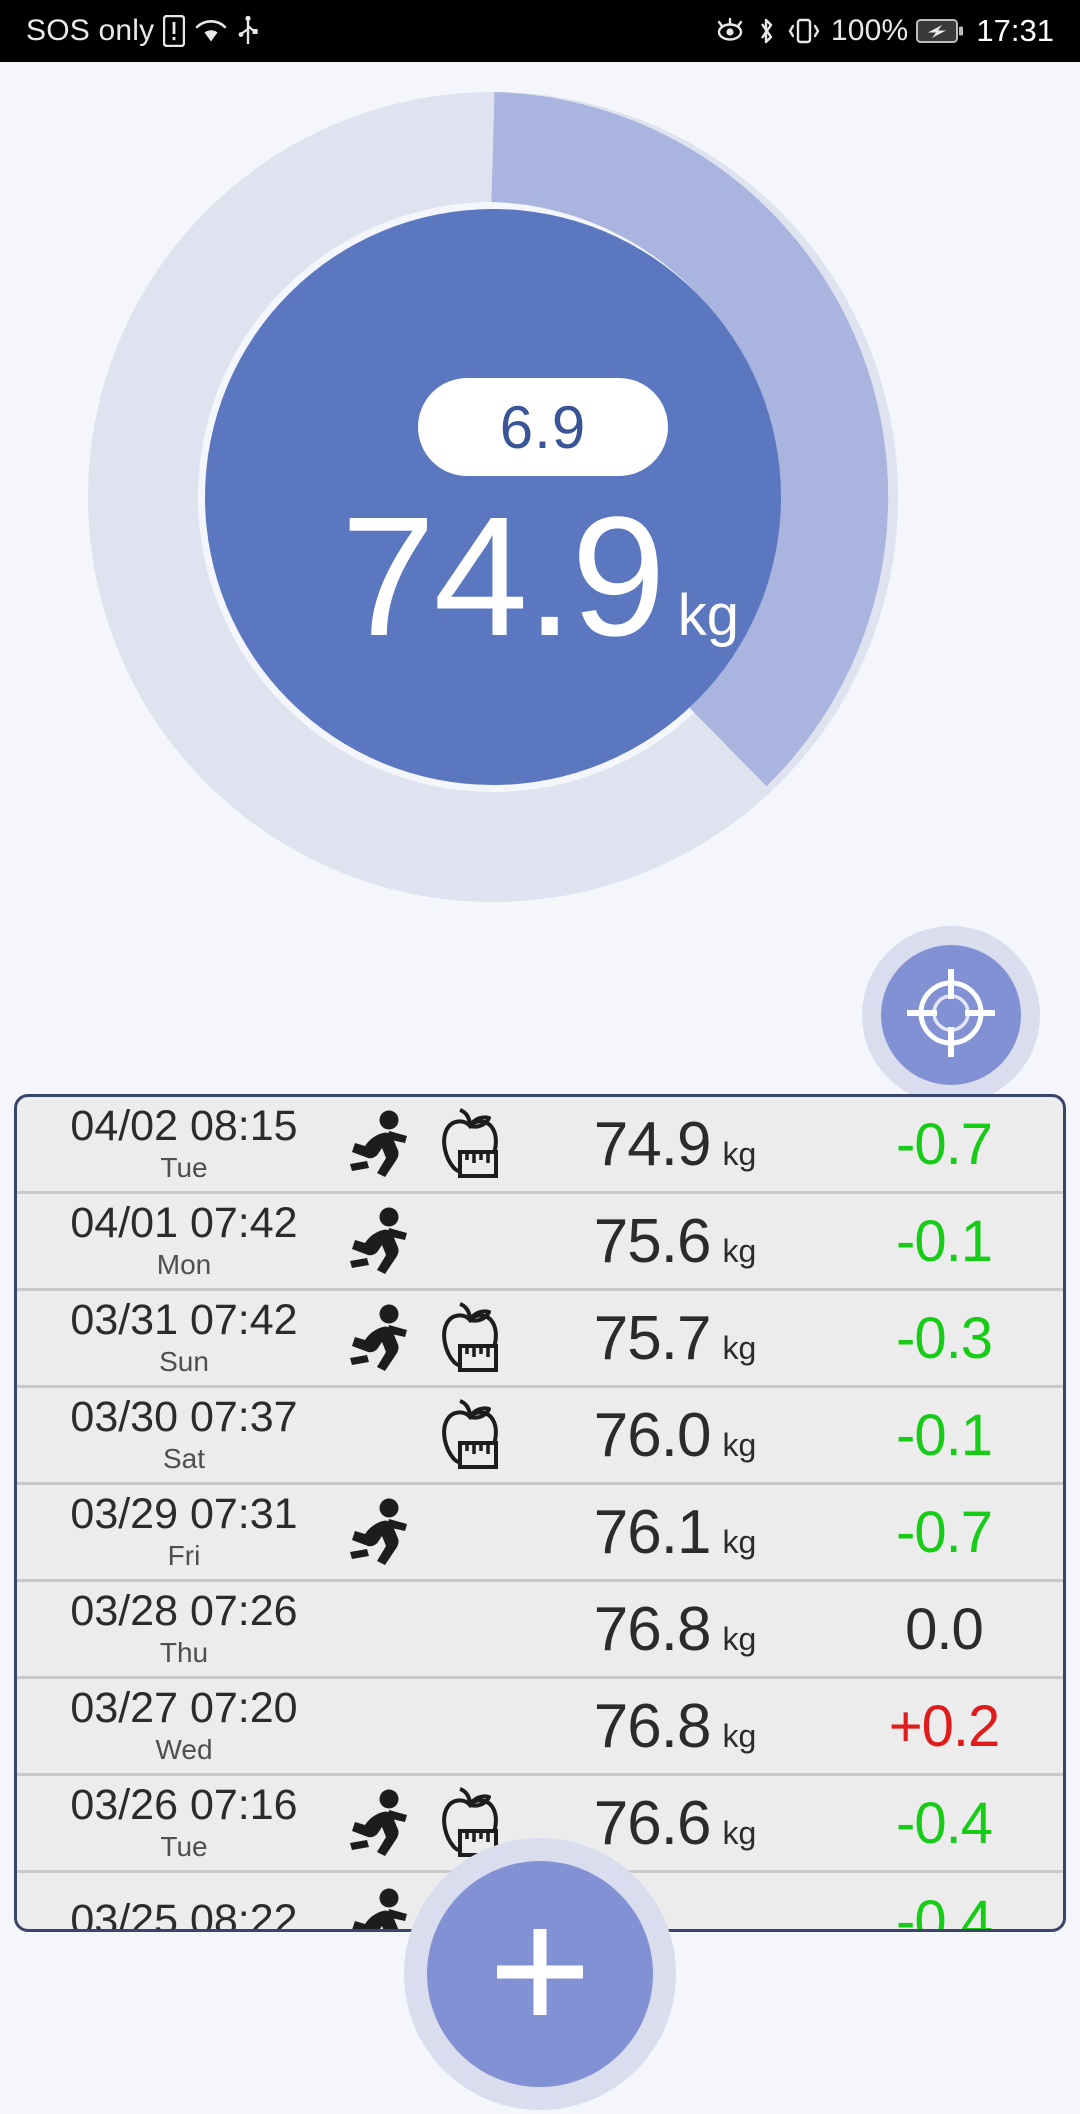  I want to click on row-date-cell: 04/01 07:42 Mon, so click(176, 1241).